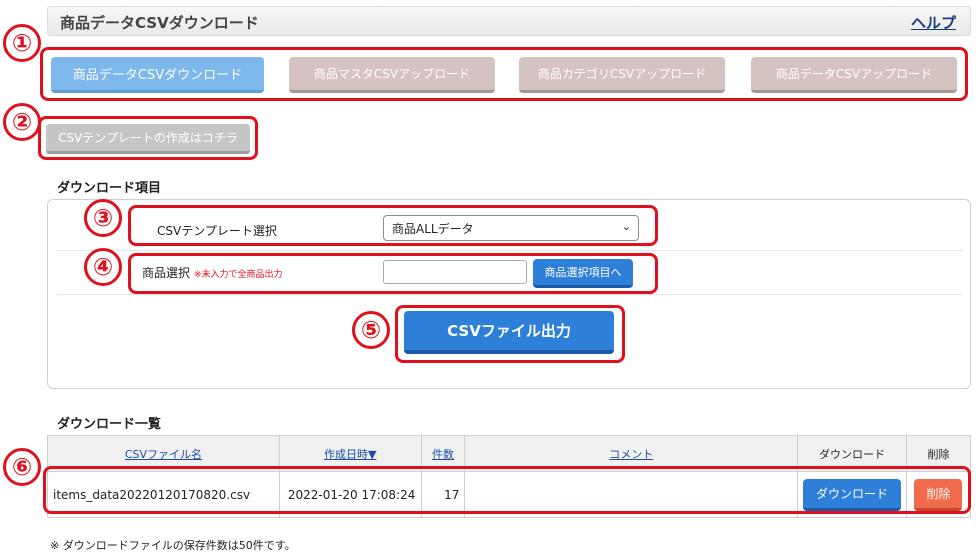 This screenshot has width=980, height=560. I want to click on marker-1: ①, so click(22, 43).